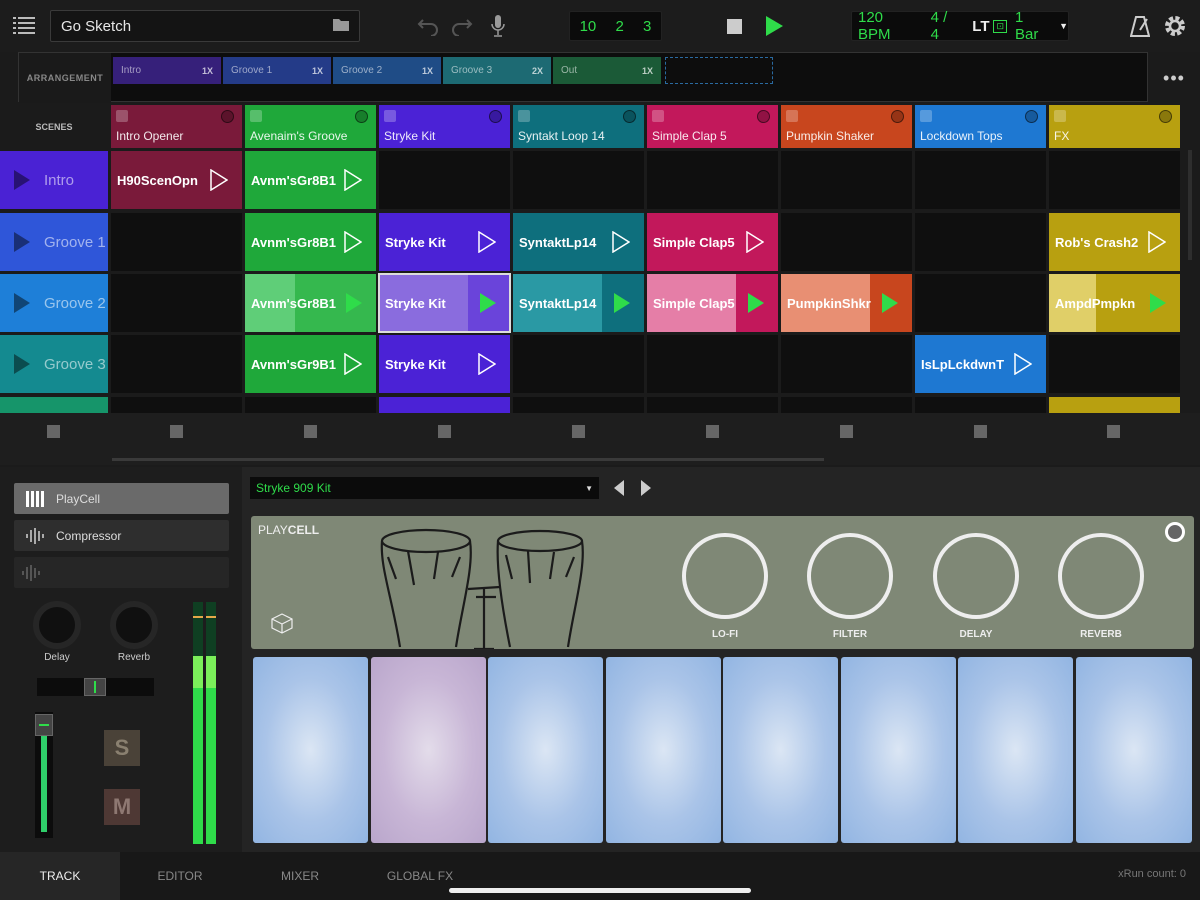 This screenshot has height=900, width=1200. What do you see at coordinates (24, 25) in the screenshot?
I see `menu-icon` at bounding box center [24, 25].